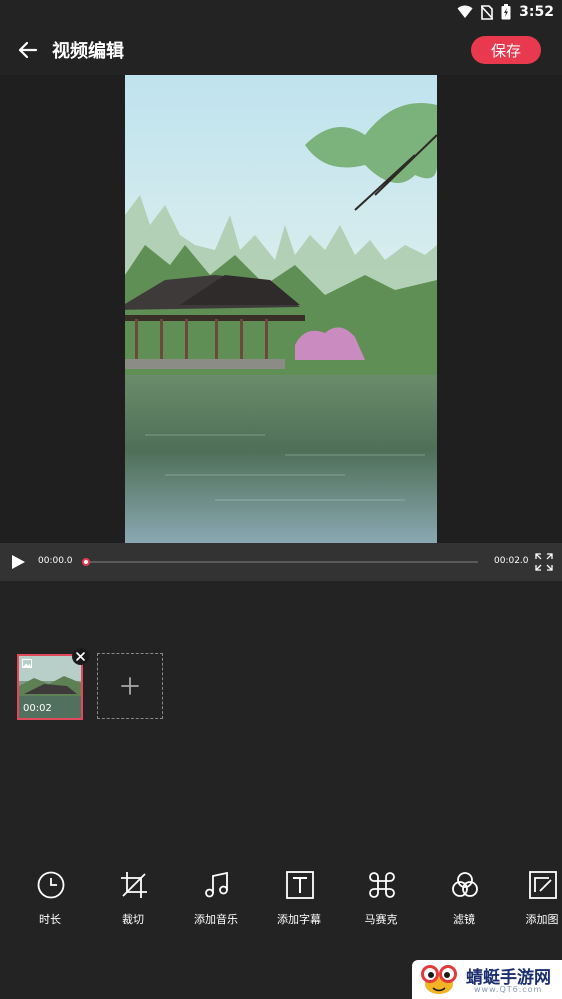  I want to click on tool-duration: 时长, so click(50, 897).